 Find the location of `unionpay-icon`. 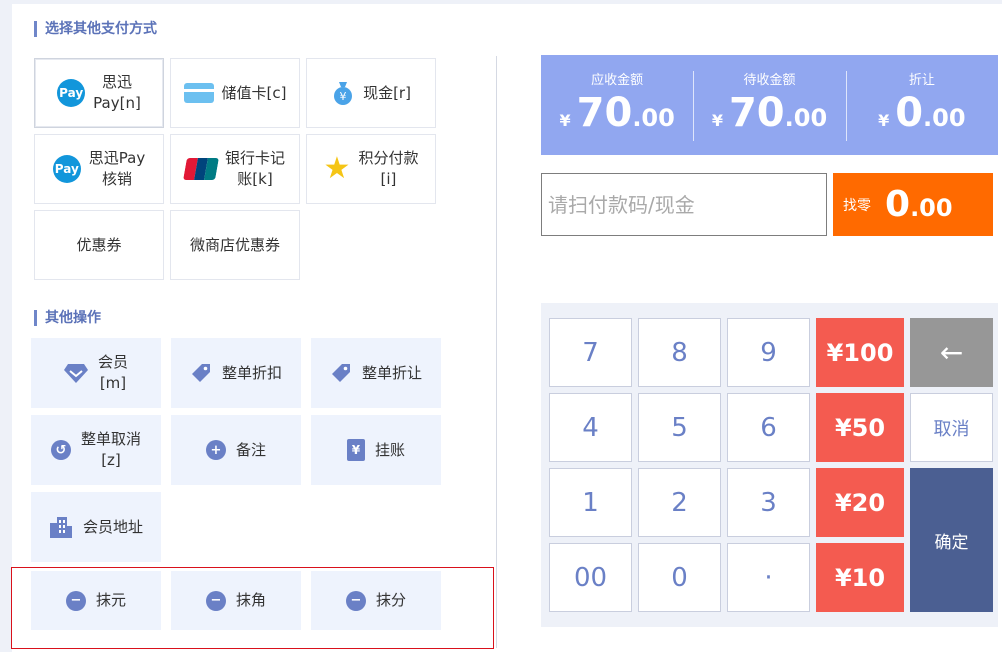

unionpay-icon is located at coordinates (201, 169).